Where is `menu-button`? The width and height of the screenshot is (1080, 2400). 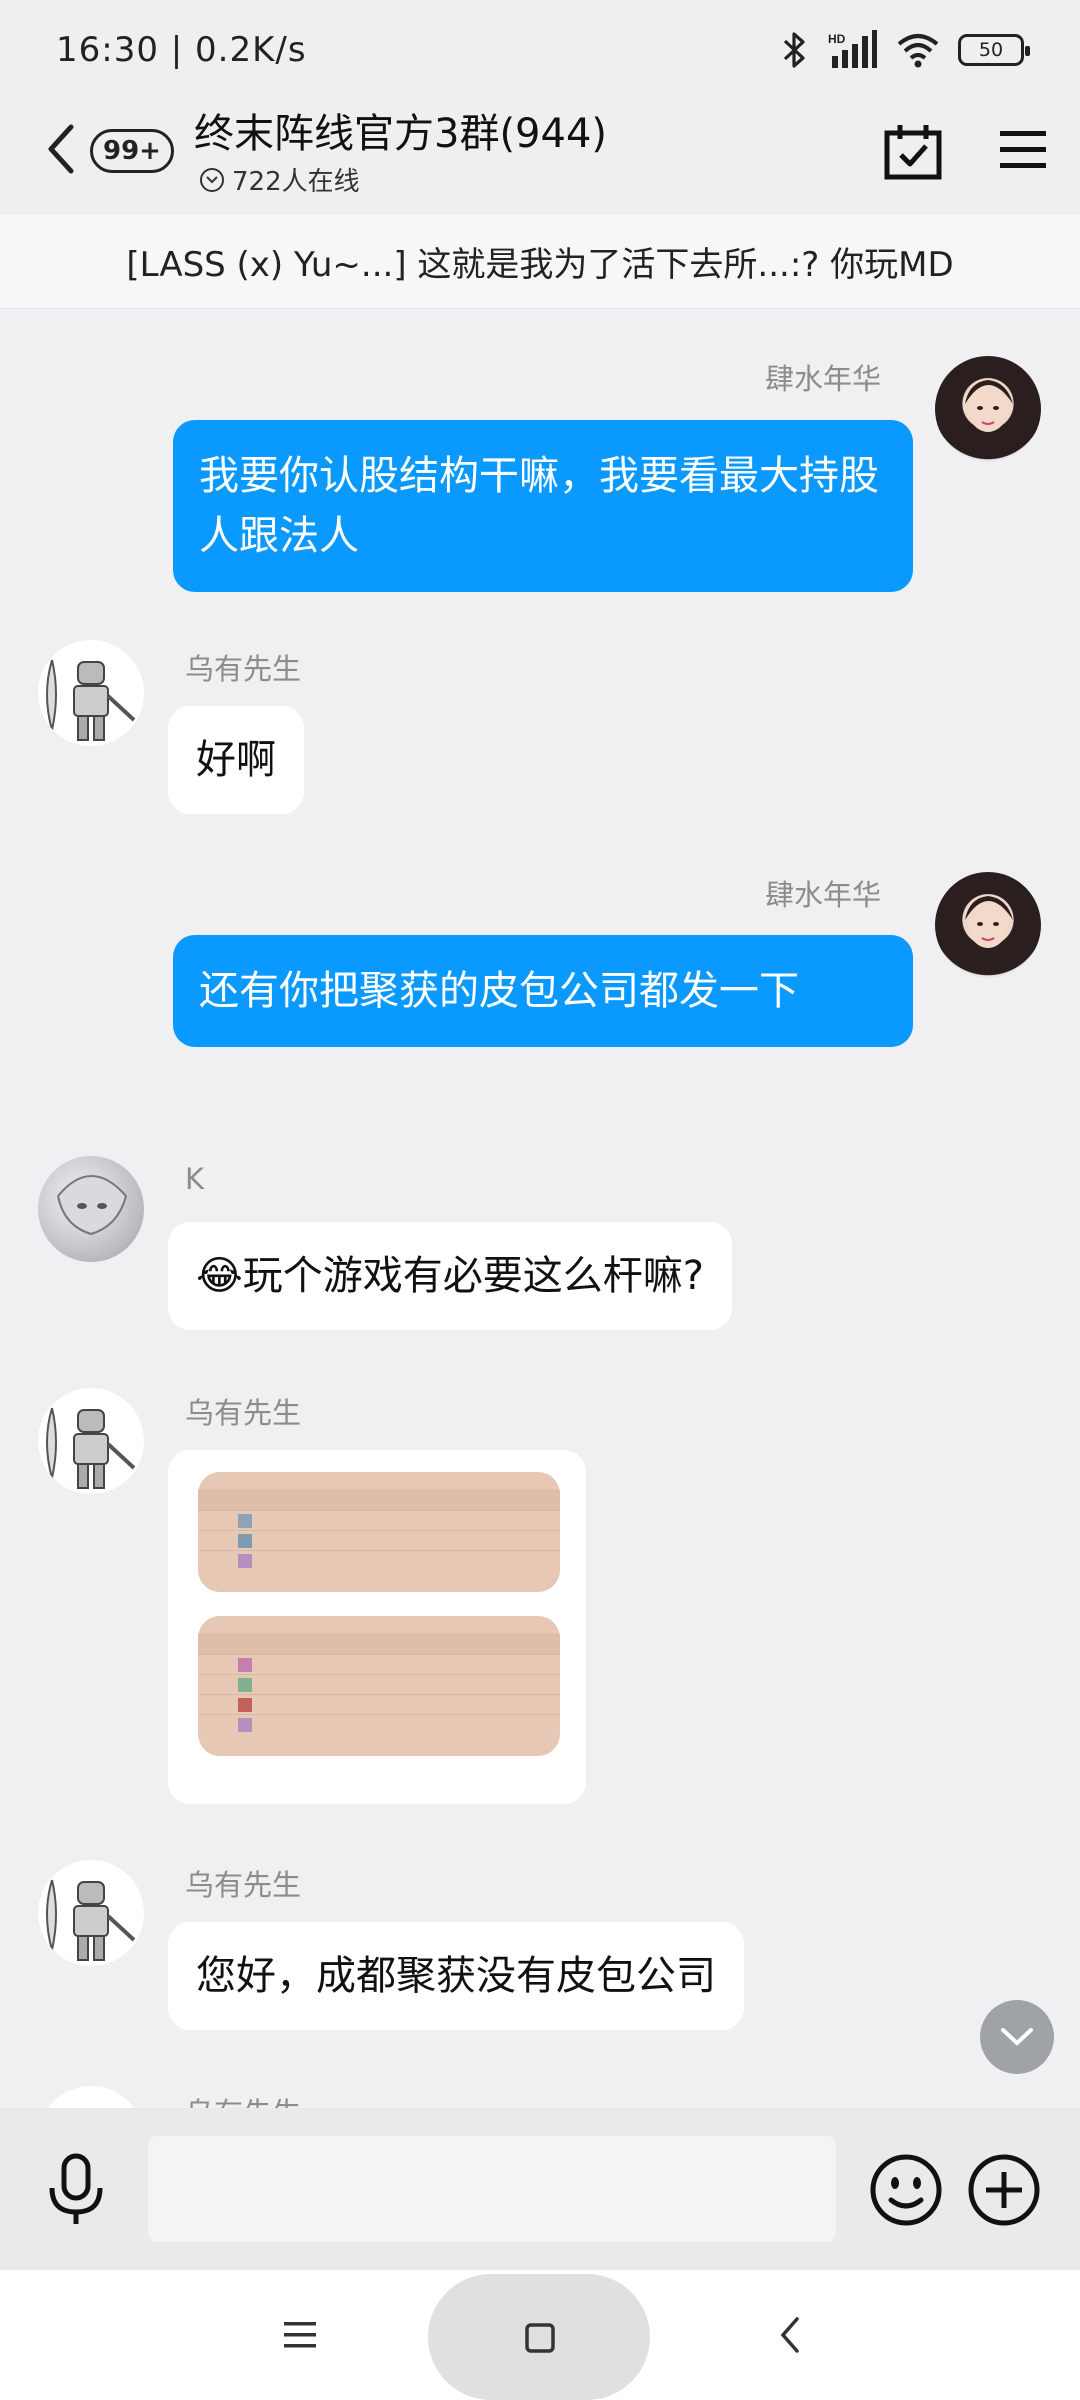
menu-button is located at coordinates (1023, 150).